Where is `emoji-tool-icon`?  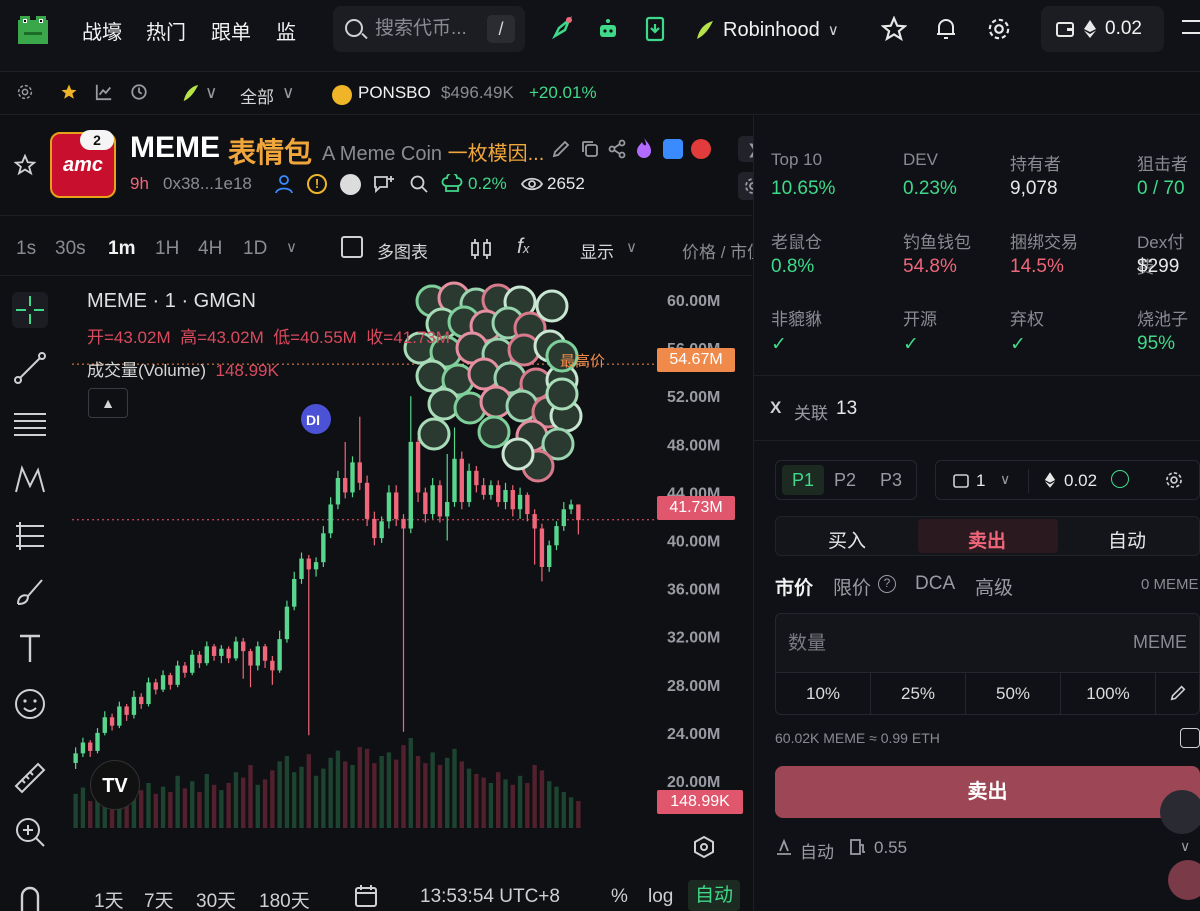 emoji-tool-icon is located at coordinates (30, 704).